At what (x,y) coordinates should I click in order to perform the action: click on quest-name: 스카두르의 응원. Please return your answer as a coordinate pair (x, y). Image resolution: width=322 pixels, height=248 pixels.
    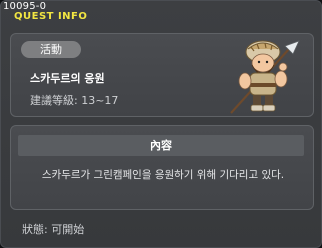
    Looking at the image, I should click on (67, 78).